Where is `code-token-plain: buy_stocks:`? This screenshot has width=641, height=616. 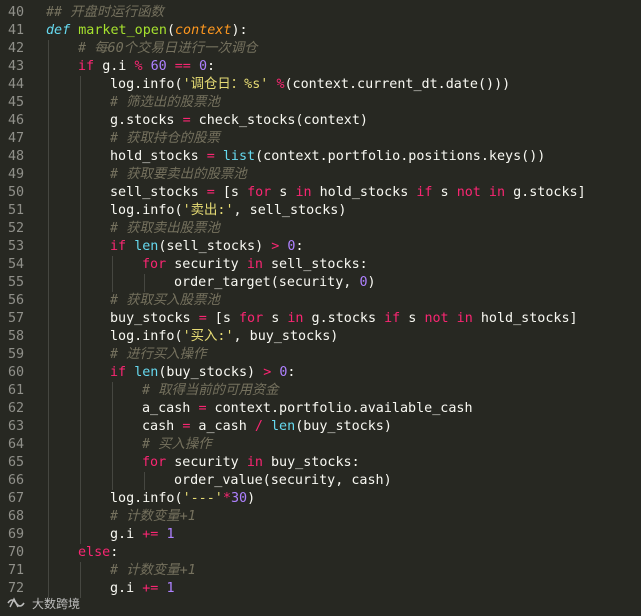 code-token-plain: buy_stocks: is located at coordinates (311, 462).